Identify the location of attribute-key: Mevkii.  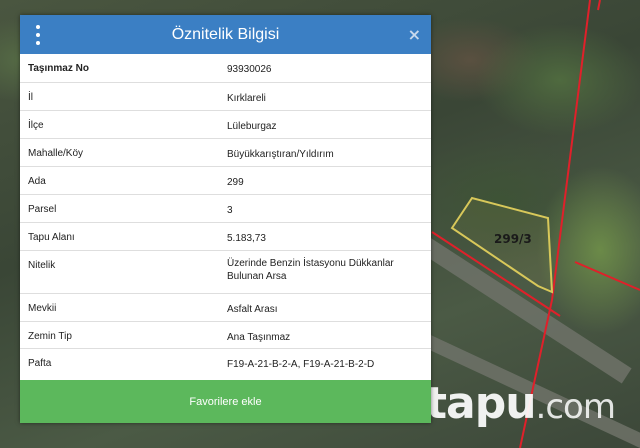
(42, 308).